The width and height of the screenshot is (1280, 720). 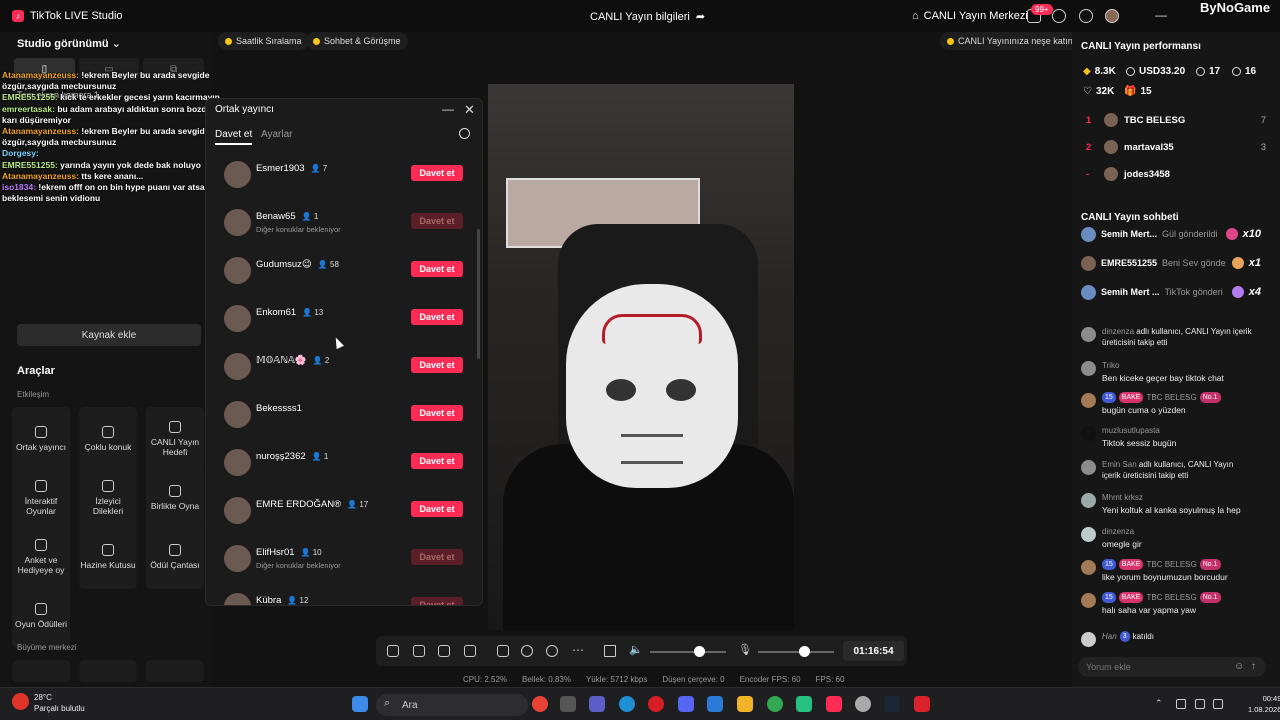 What do you see at coordinates (1130, 91) in the screenshot?
I see `gift-icon: 🎁` at bounding box center [1130, 91].